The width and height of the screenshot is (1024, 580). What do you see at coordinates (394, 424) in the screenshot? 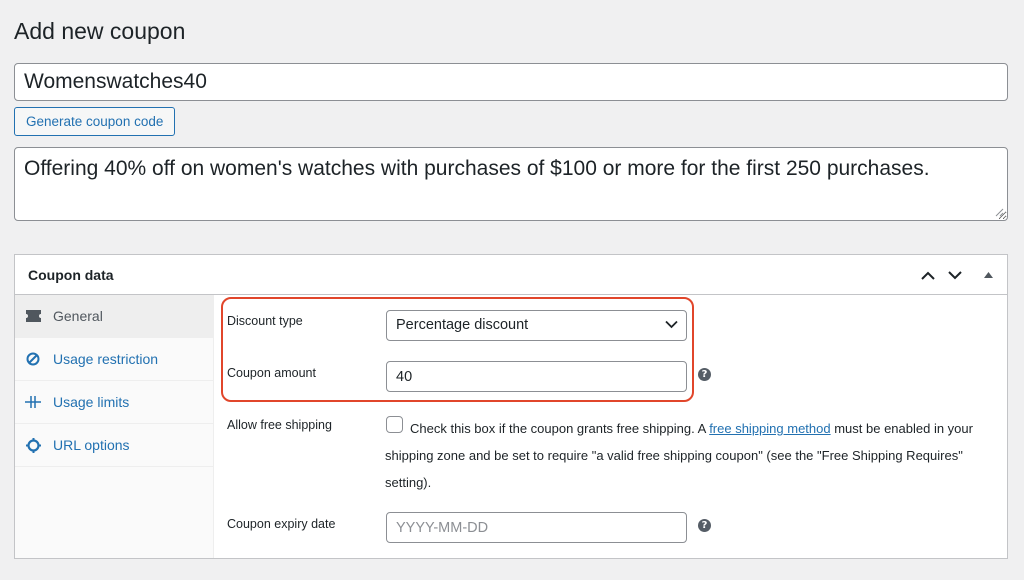
I see `allow-free-shipping-checkbox` at bounding box center [394, 424].